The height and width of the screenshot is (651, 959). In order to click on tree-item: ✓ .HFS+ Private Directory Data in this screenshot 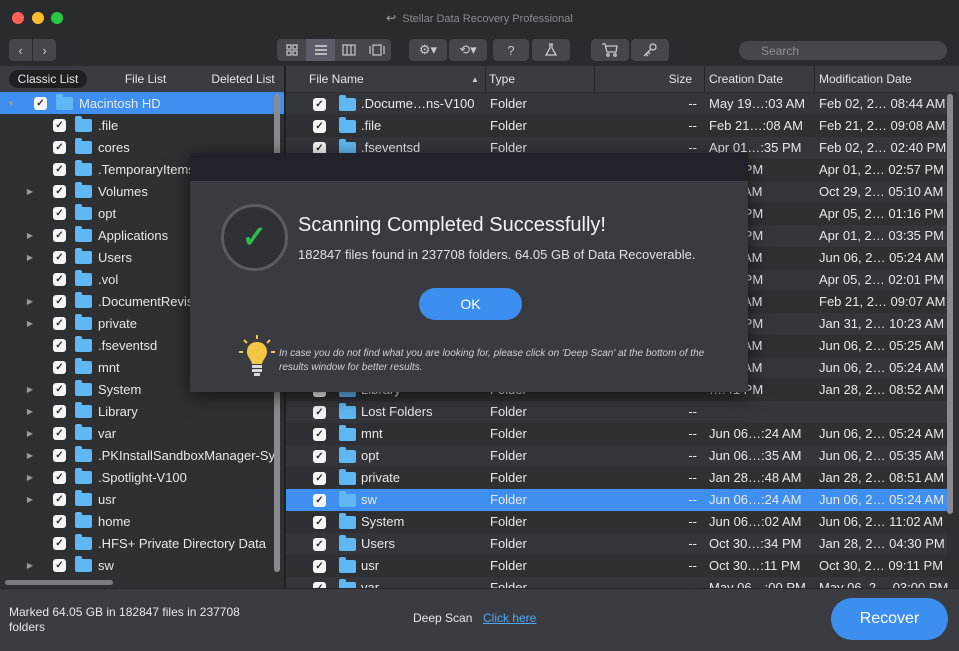, I will do `click(142, 543)`.